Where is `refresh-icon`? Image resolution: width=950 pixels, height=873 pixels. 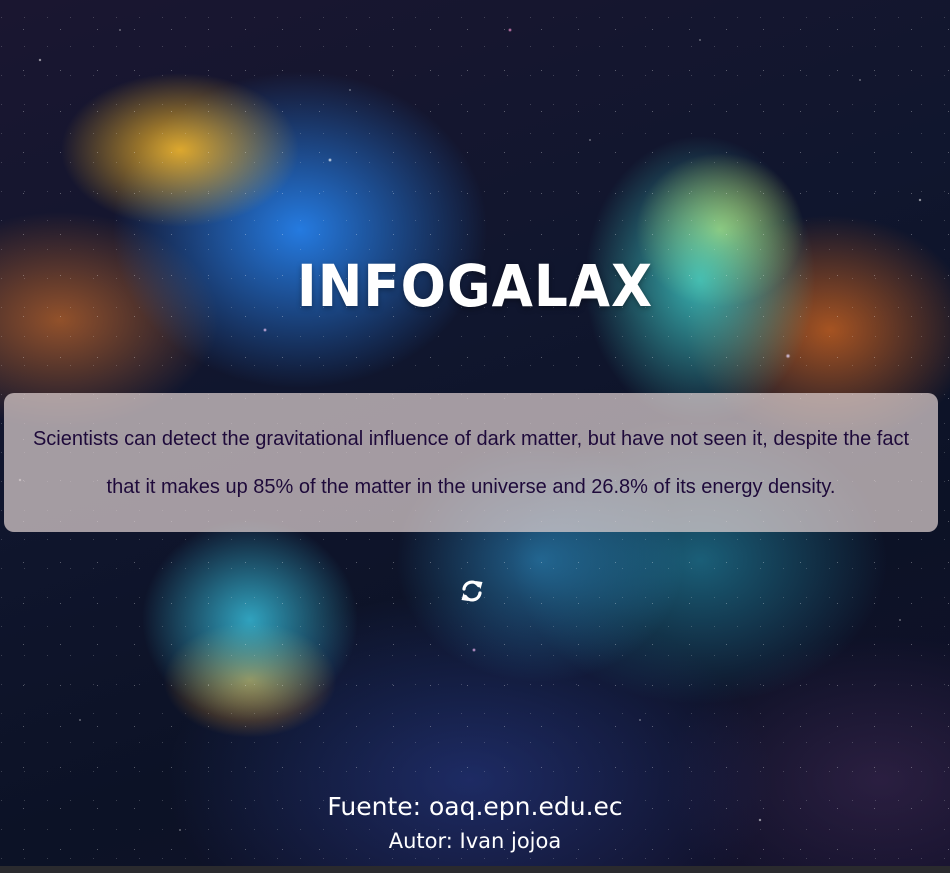
refresh-icon is located at coordinates (472, 591).